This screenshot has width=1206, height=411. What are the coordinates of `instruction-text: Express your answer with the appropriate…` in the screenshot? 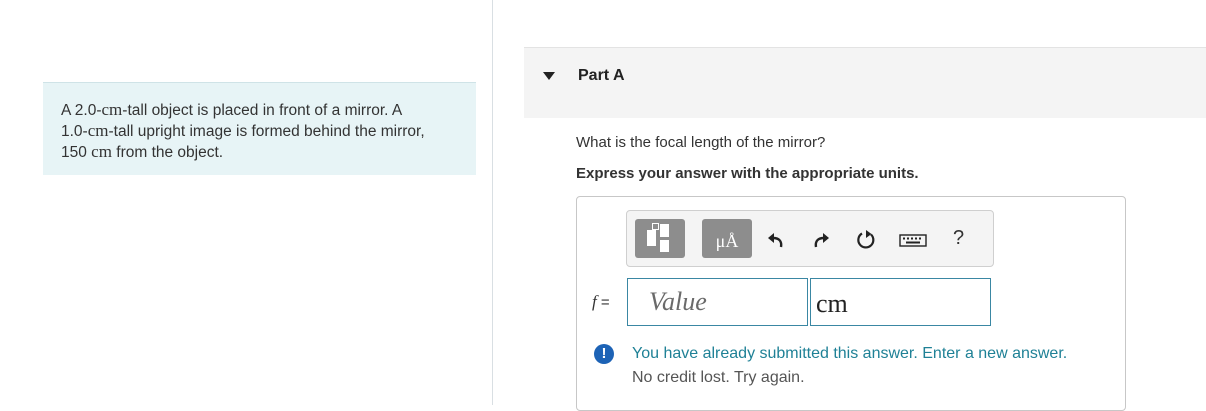 It's located at (747, 173).